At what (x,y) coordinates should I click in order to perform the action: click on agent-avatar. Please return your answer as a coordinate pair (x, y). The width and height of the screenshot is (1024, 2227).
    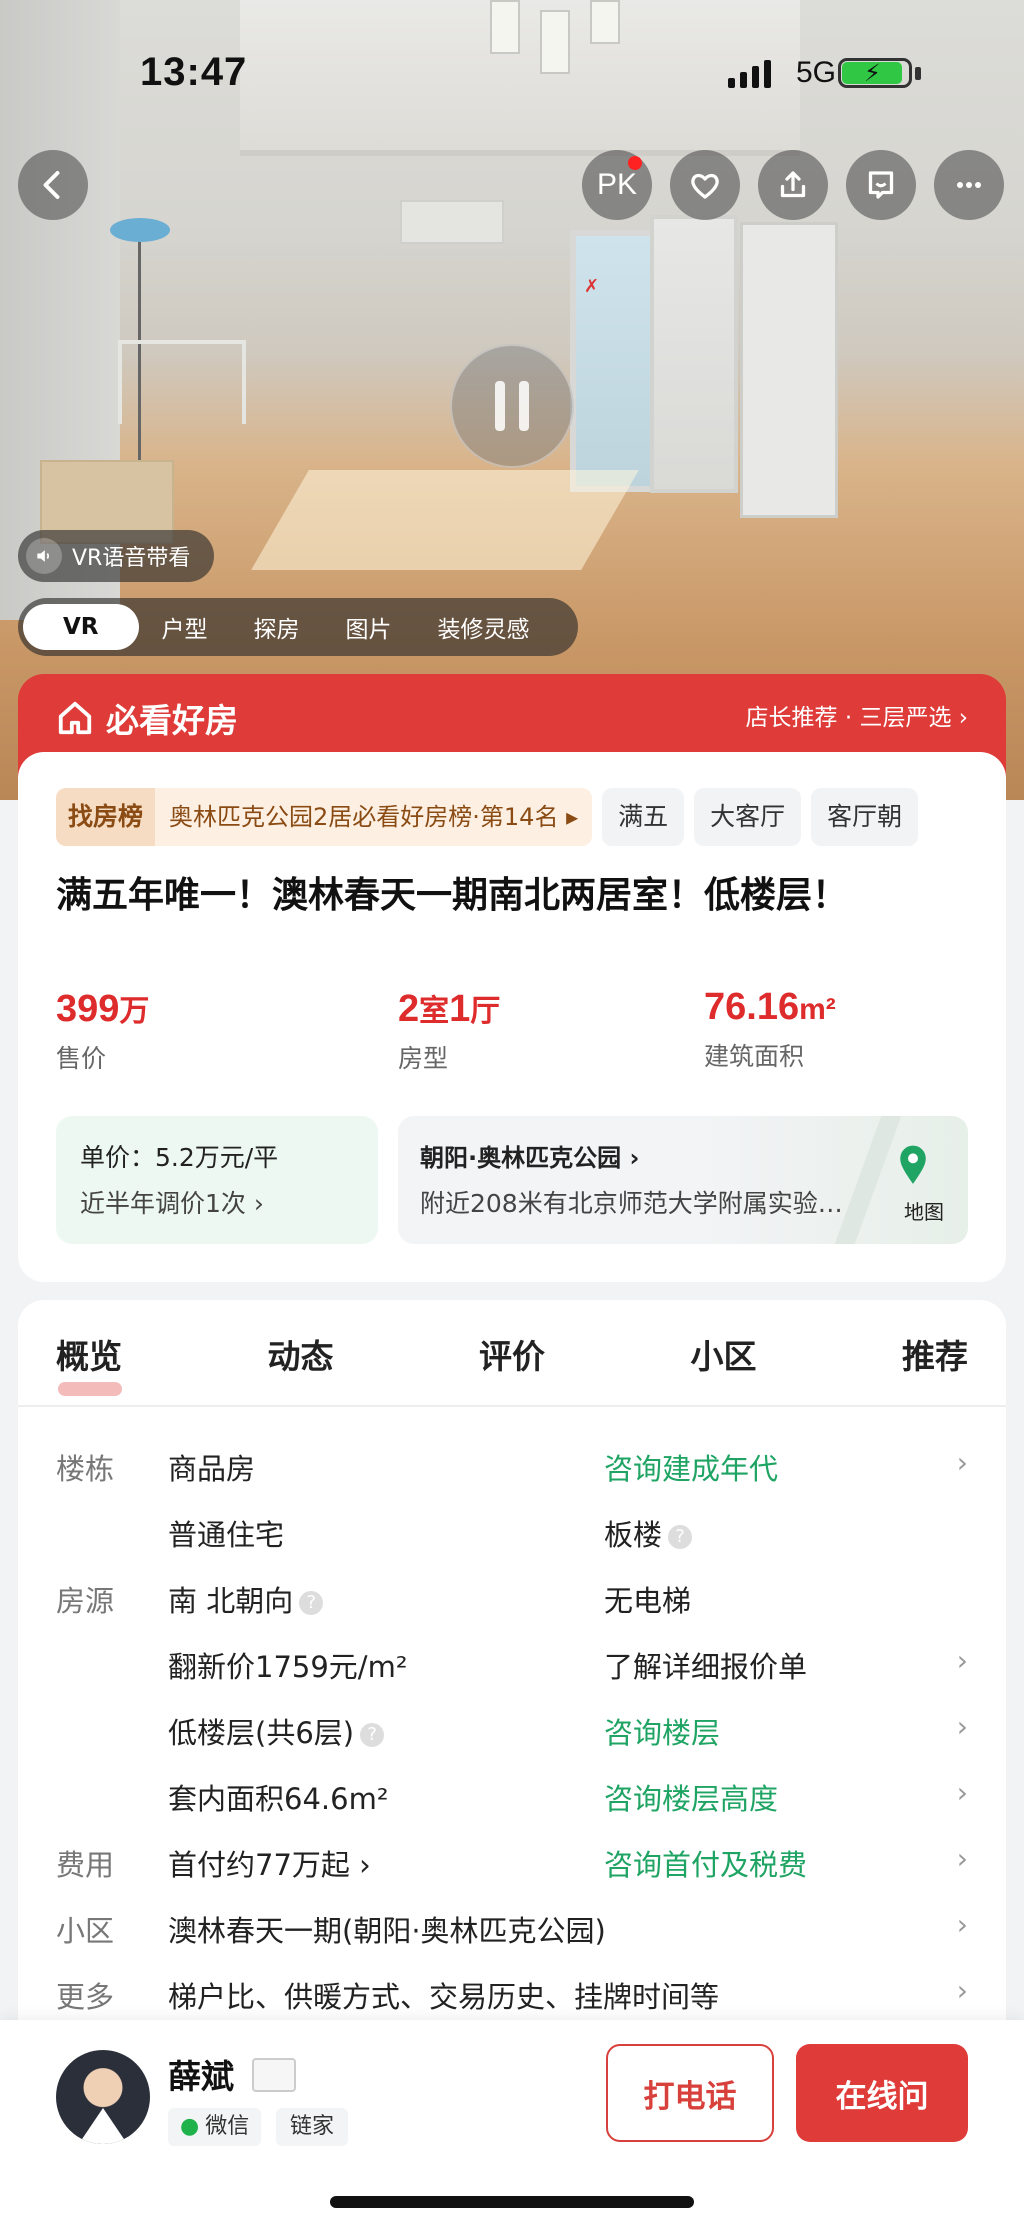
    Looking at the image, I should click on (103, 2097).